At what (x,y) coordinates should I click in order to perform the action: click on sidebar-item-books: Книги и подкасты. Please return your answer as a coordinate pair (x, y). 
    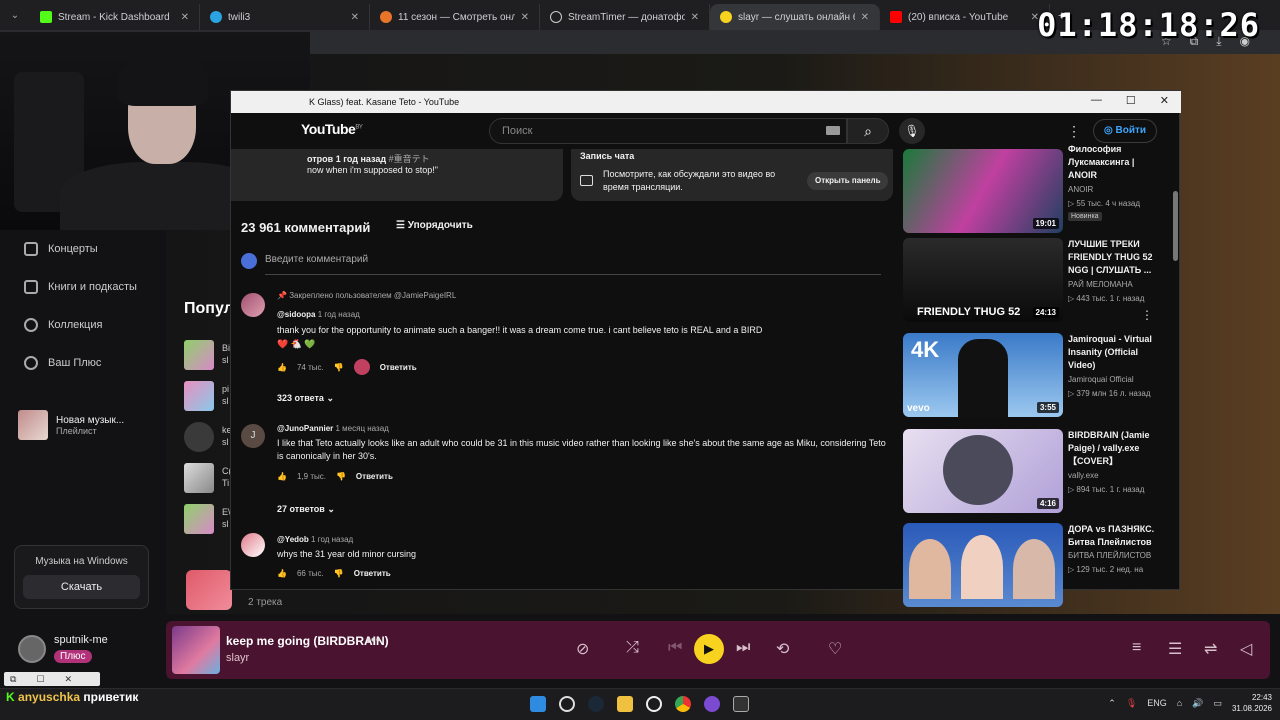
    Looking at the image, I should click on (83, 287).